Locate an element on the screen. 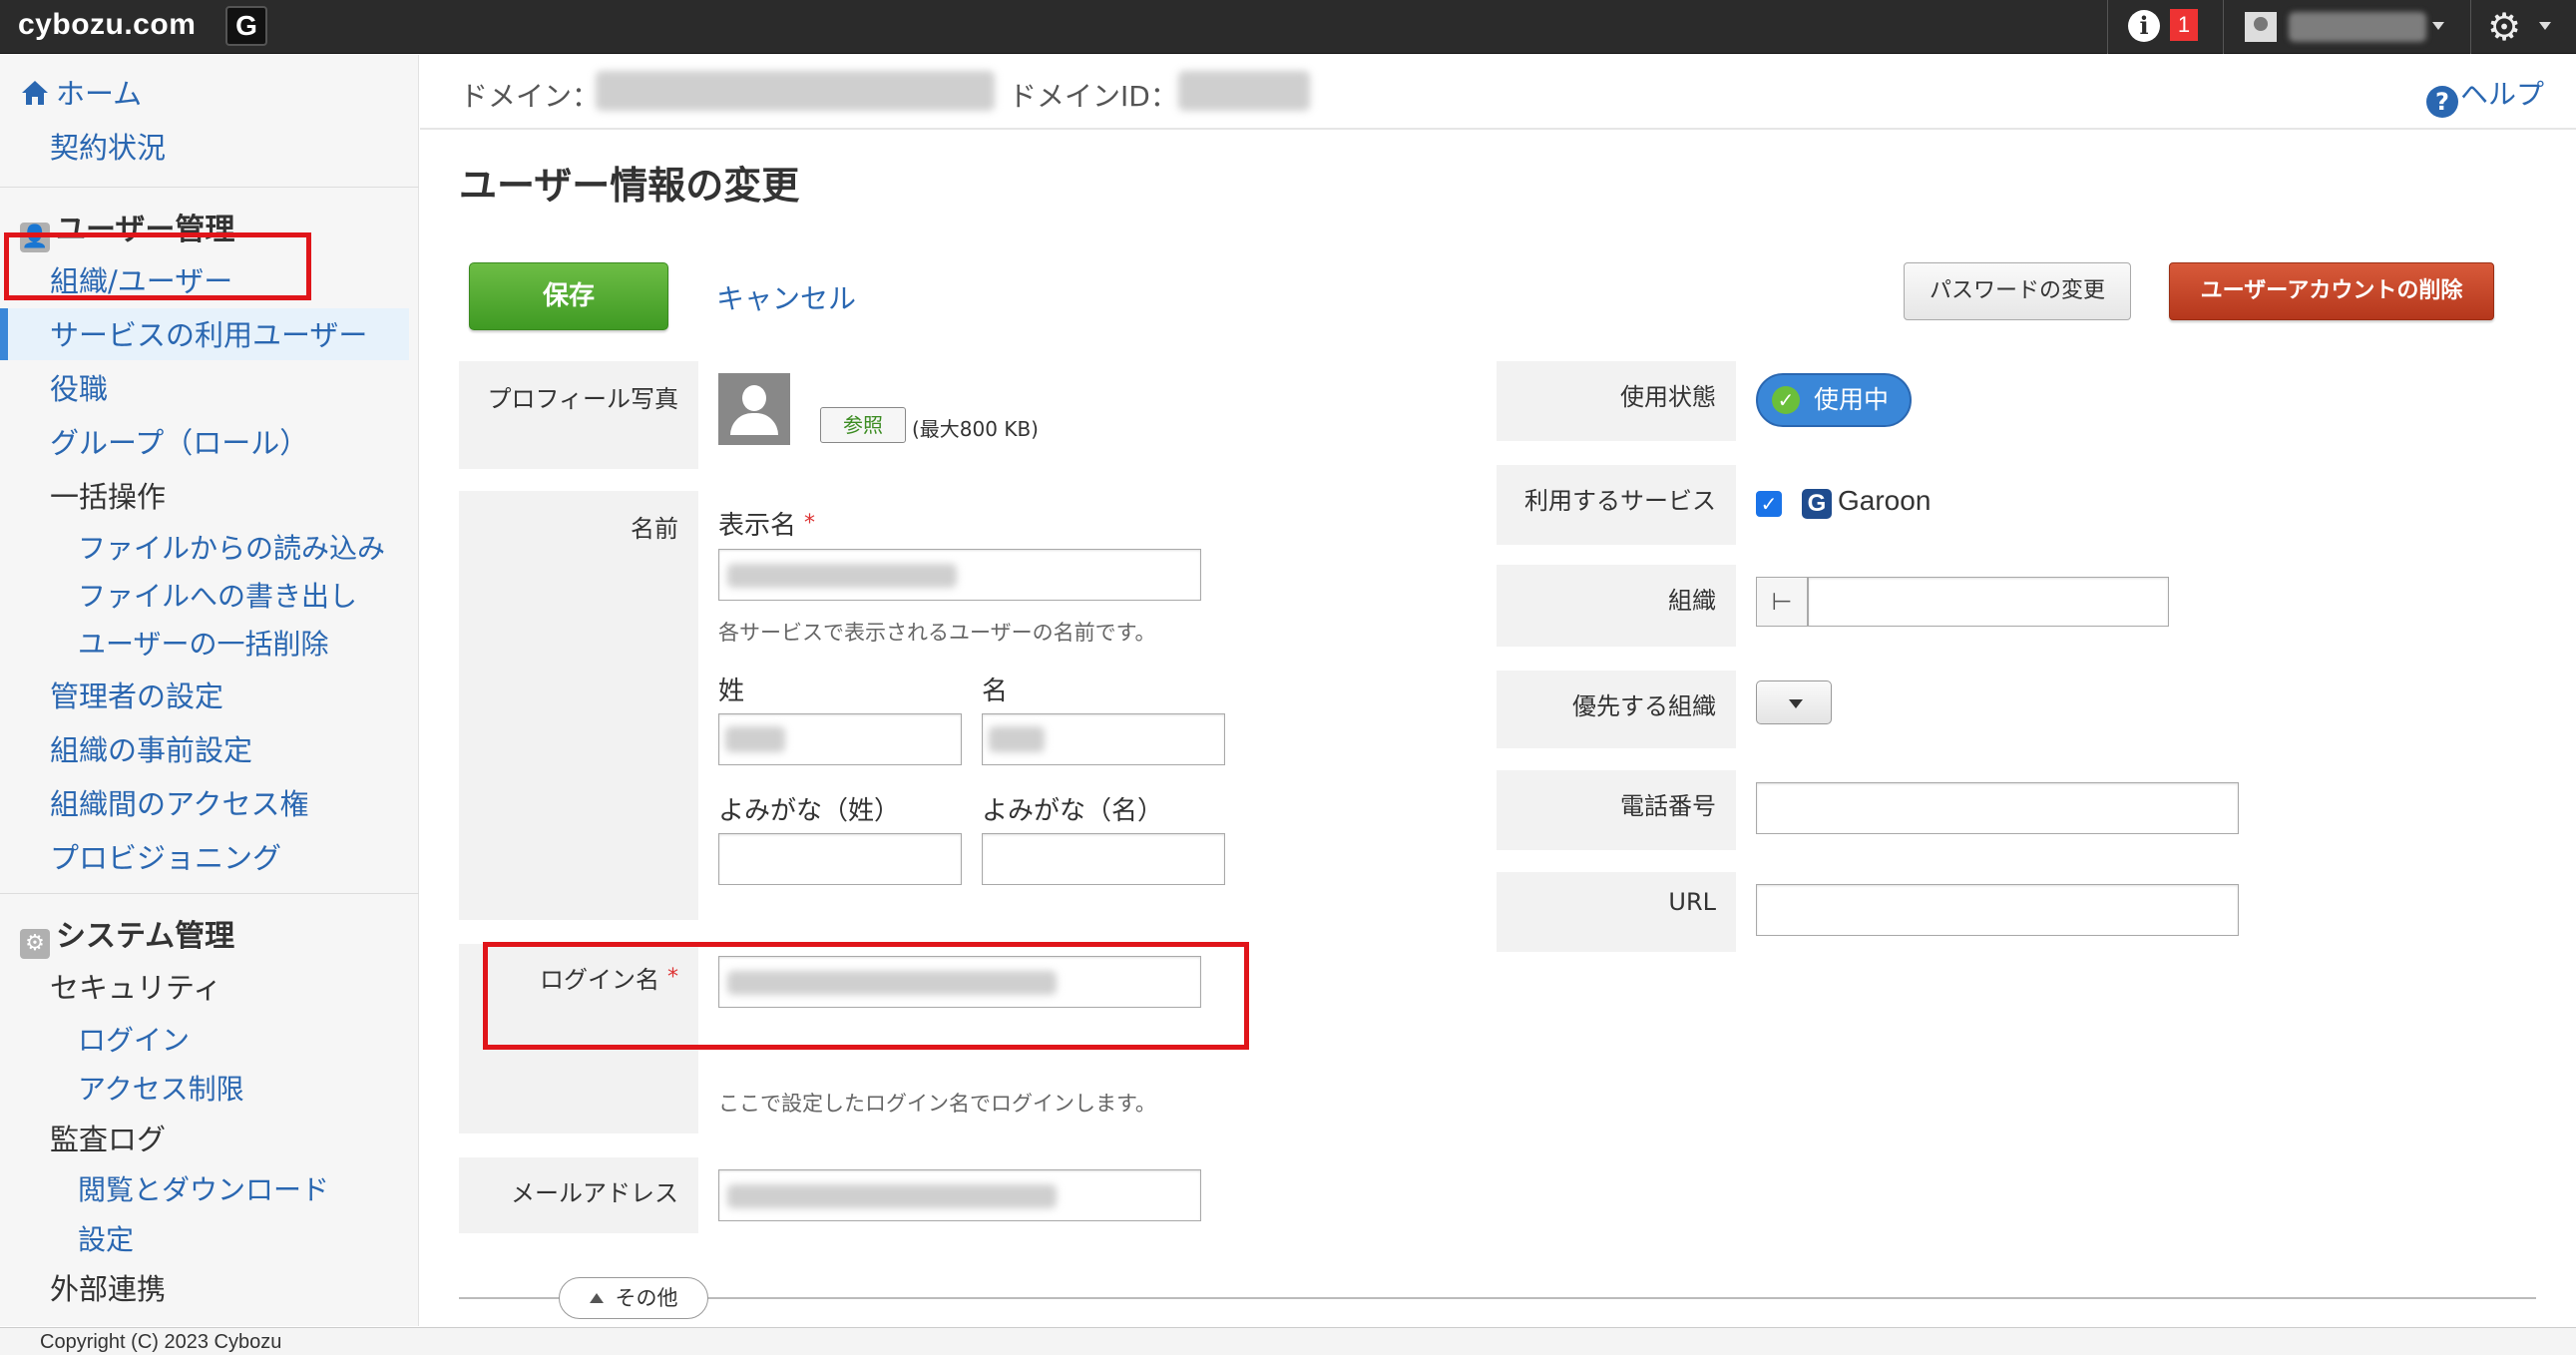 Image resolution: width=2576 pixels, height=1356 pixels. login-name-hint: ここで設定したログイン名でログインします。 is located at coordinates (937, 1104).